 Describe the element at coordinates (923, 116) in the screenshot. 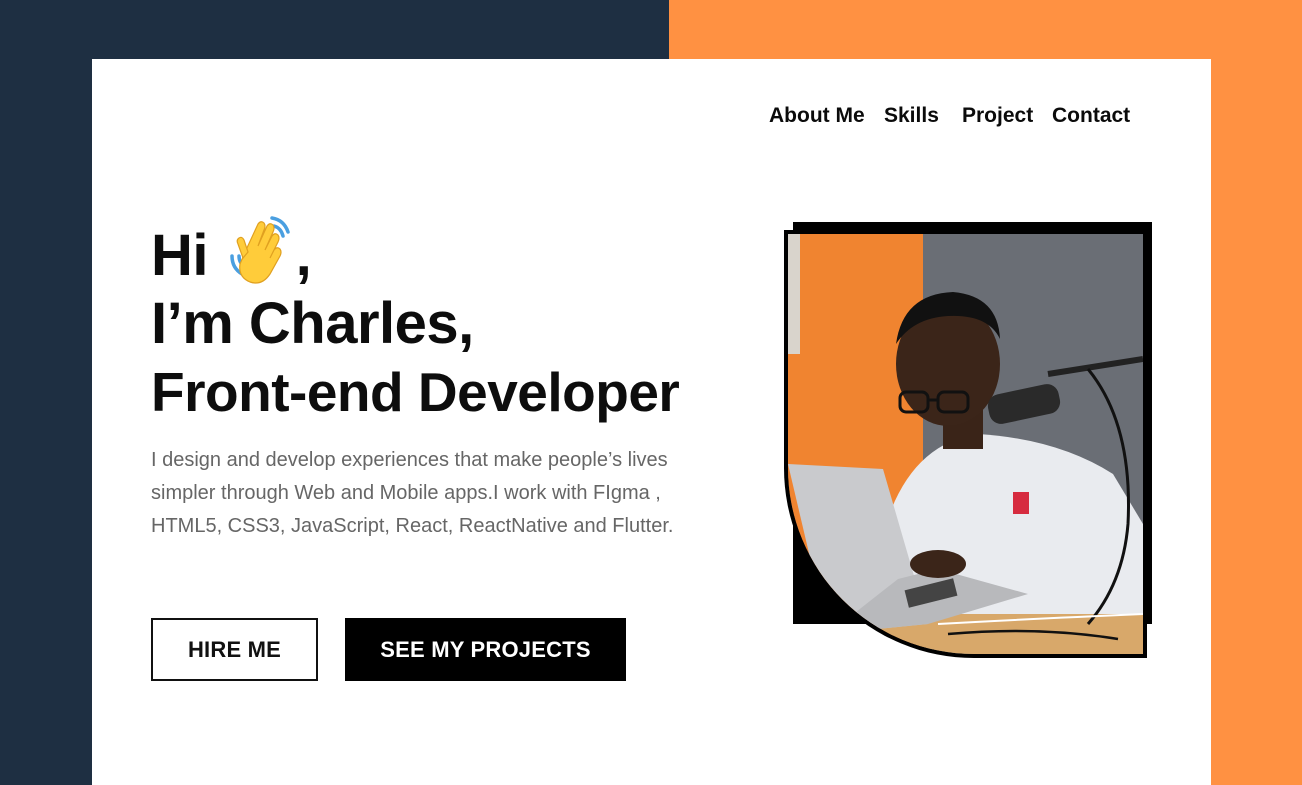

I see `nav-link-skills: Skills` at that location.